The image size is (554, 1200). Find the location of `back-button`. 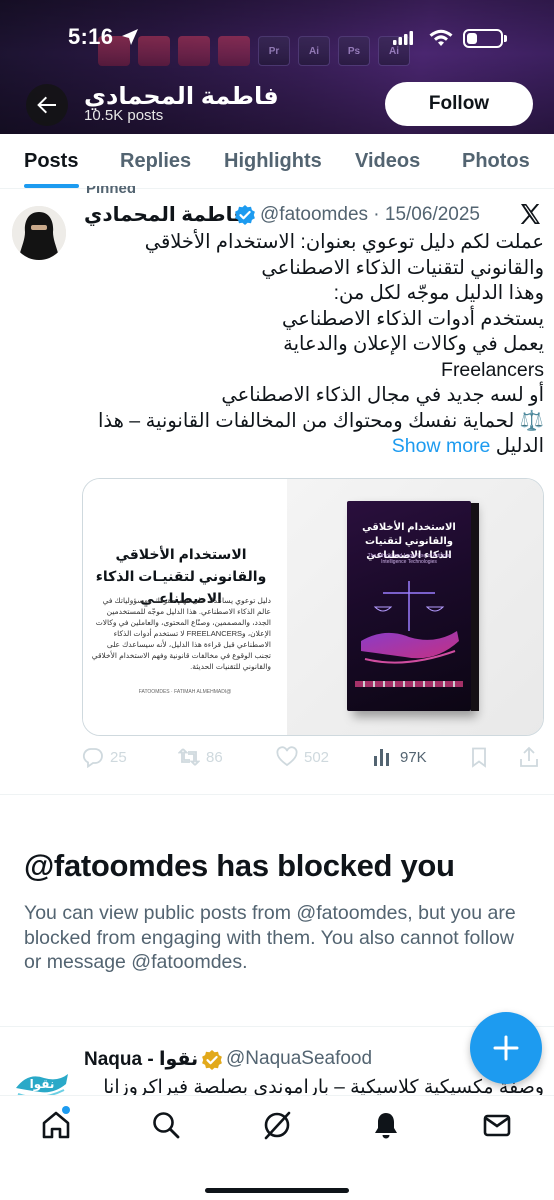

back-button is located at coordinates (47, 105).